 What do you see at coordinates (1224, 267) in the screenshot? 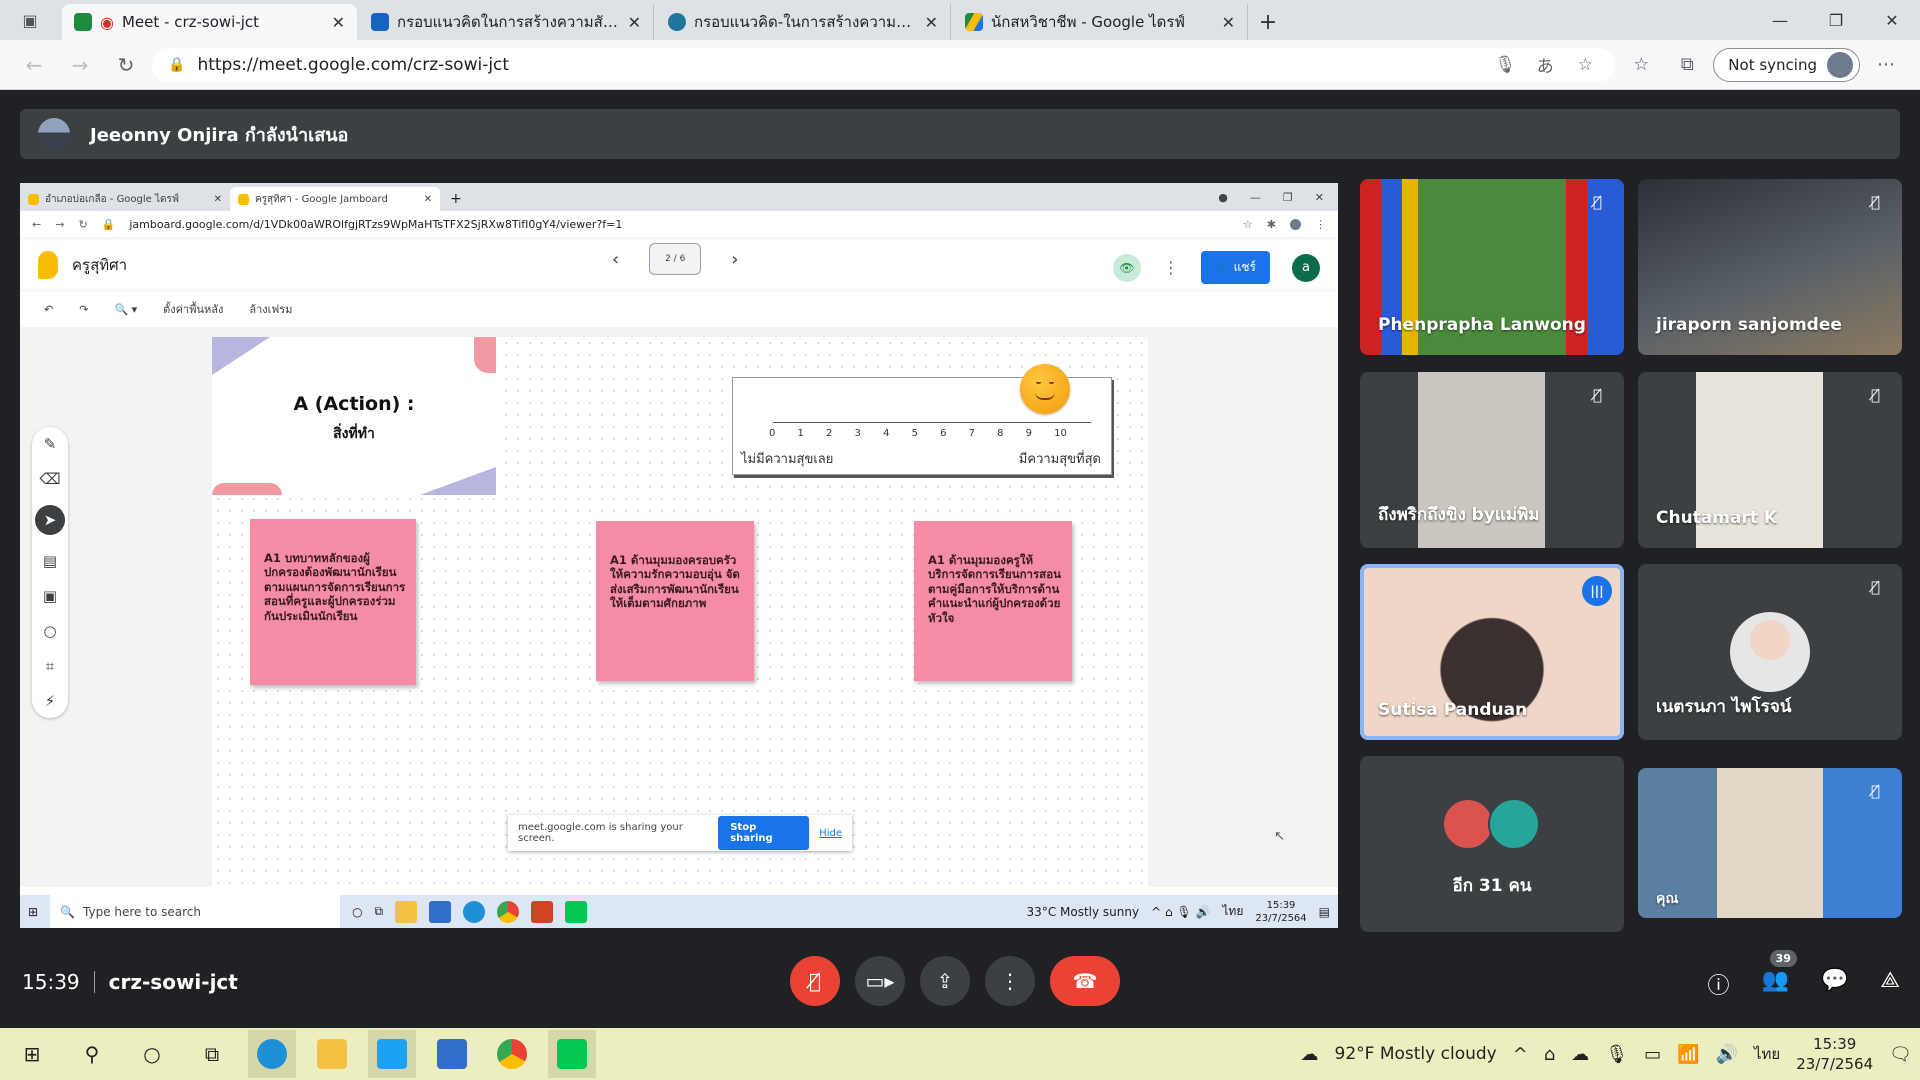
I see `share-person-icon: 👤` at bounding box center [1224, 267].